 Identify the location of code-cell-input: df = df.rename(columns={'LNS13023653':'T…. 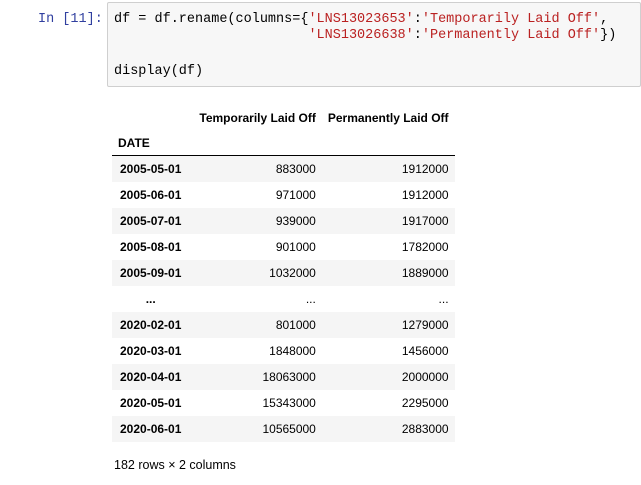
(374, 44).